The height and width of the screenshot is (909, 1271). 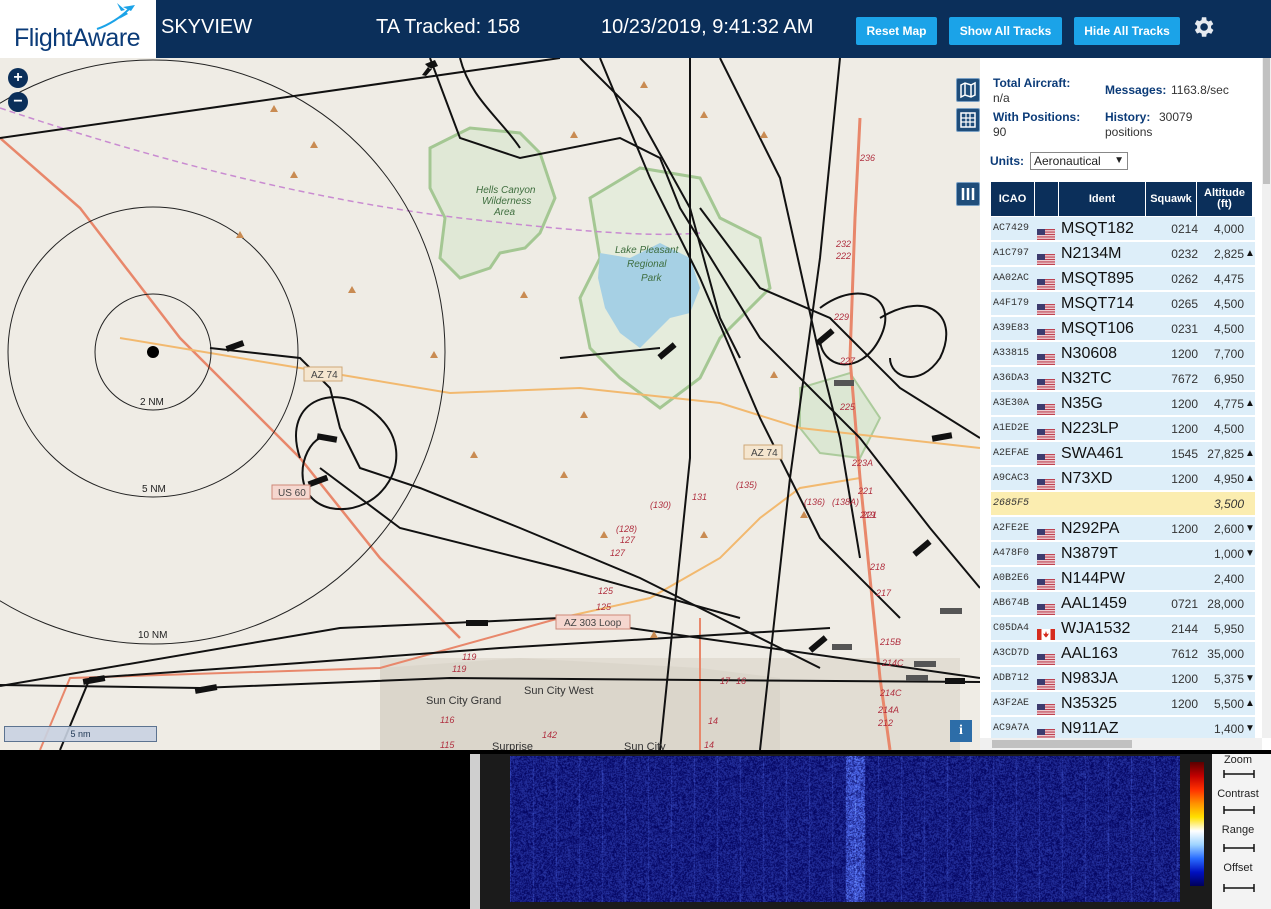 I want to click on table-row: AB674B AAL1459 0721 28,000, so click(x=1123, y=604).